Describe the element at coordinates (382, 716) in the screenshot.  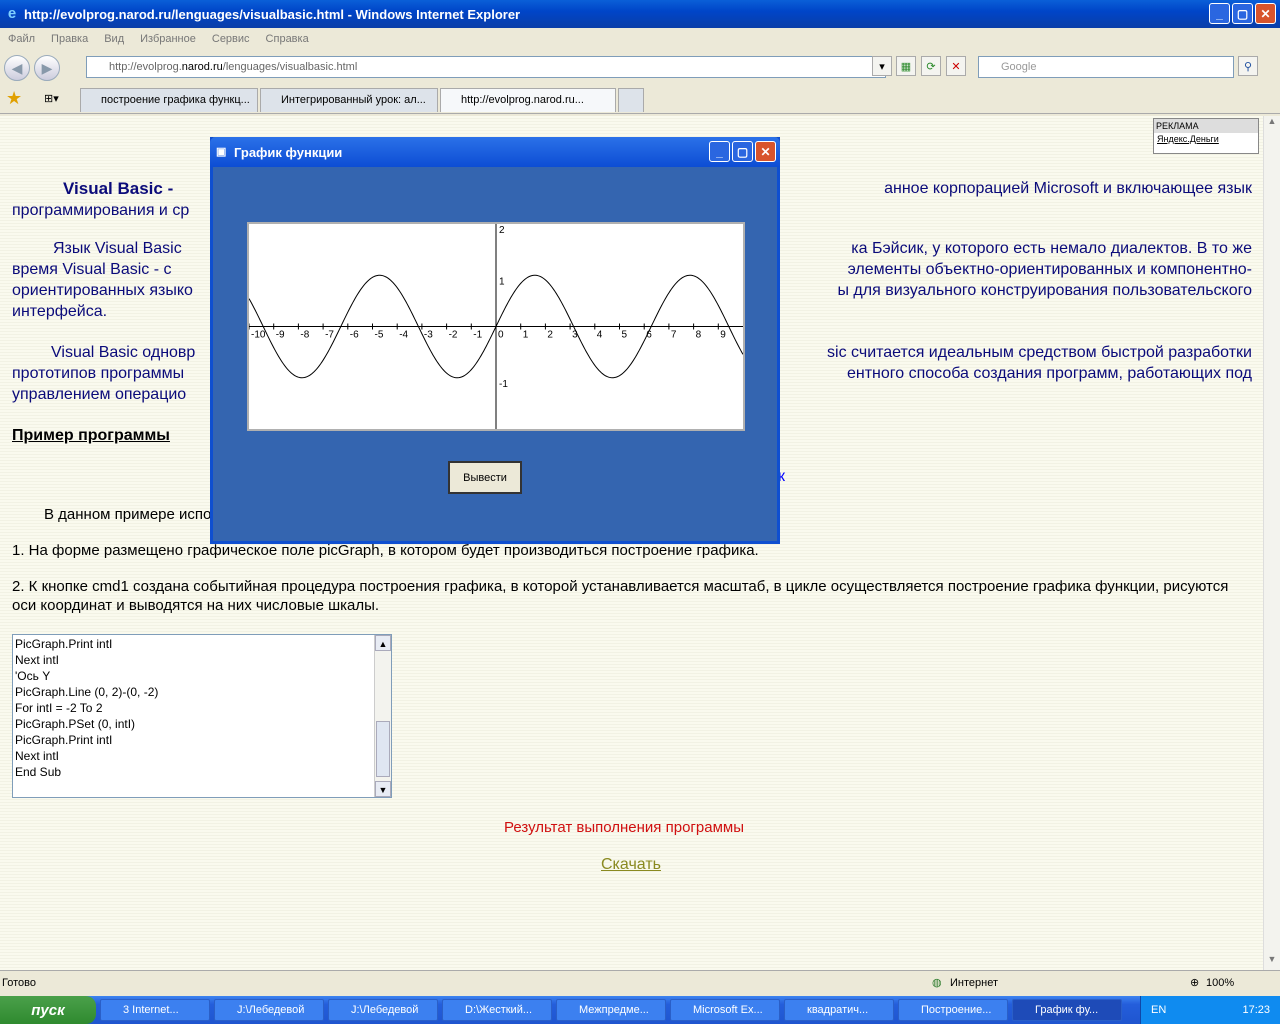
I see `code-scrollbar: ▲ ▼` at that location.